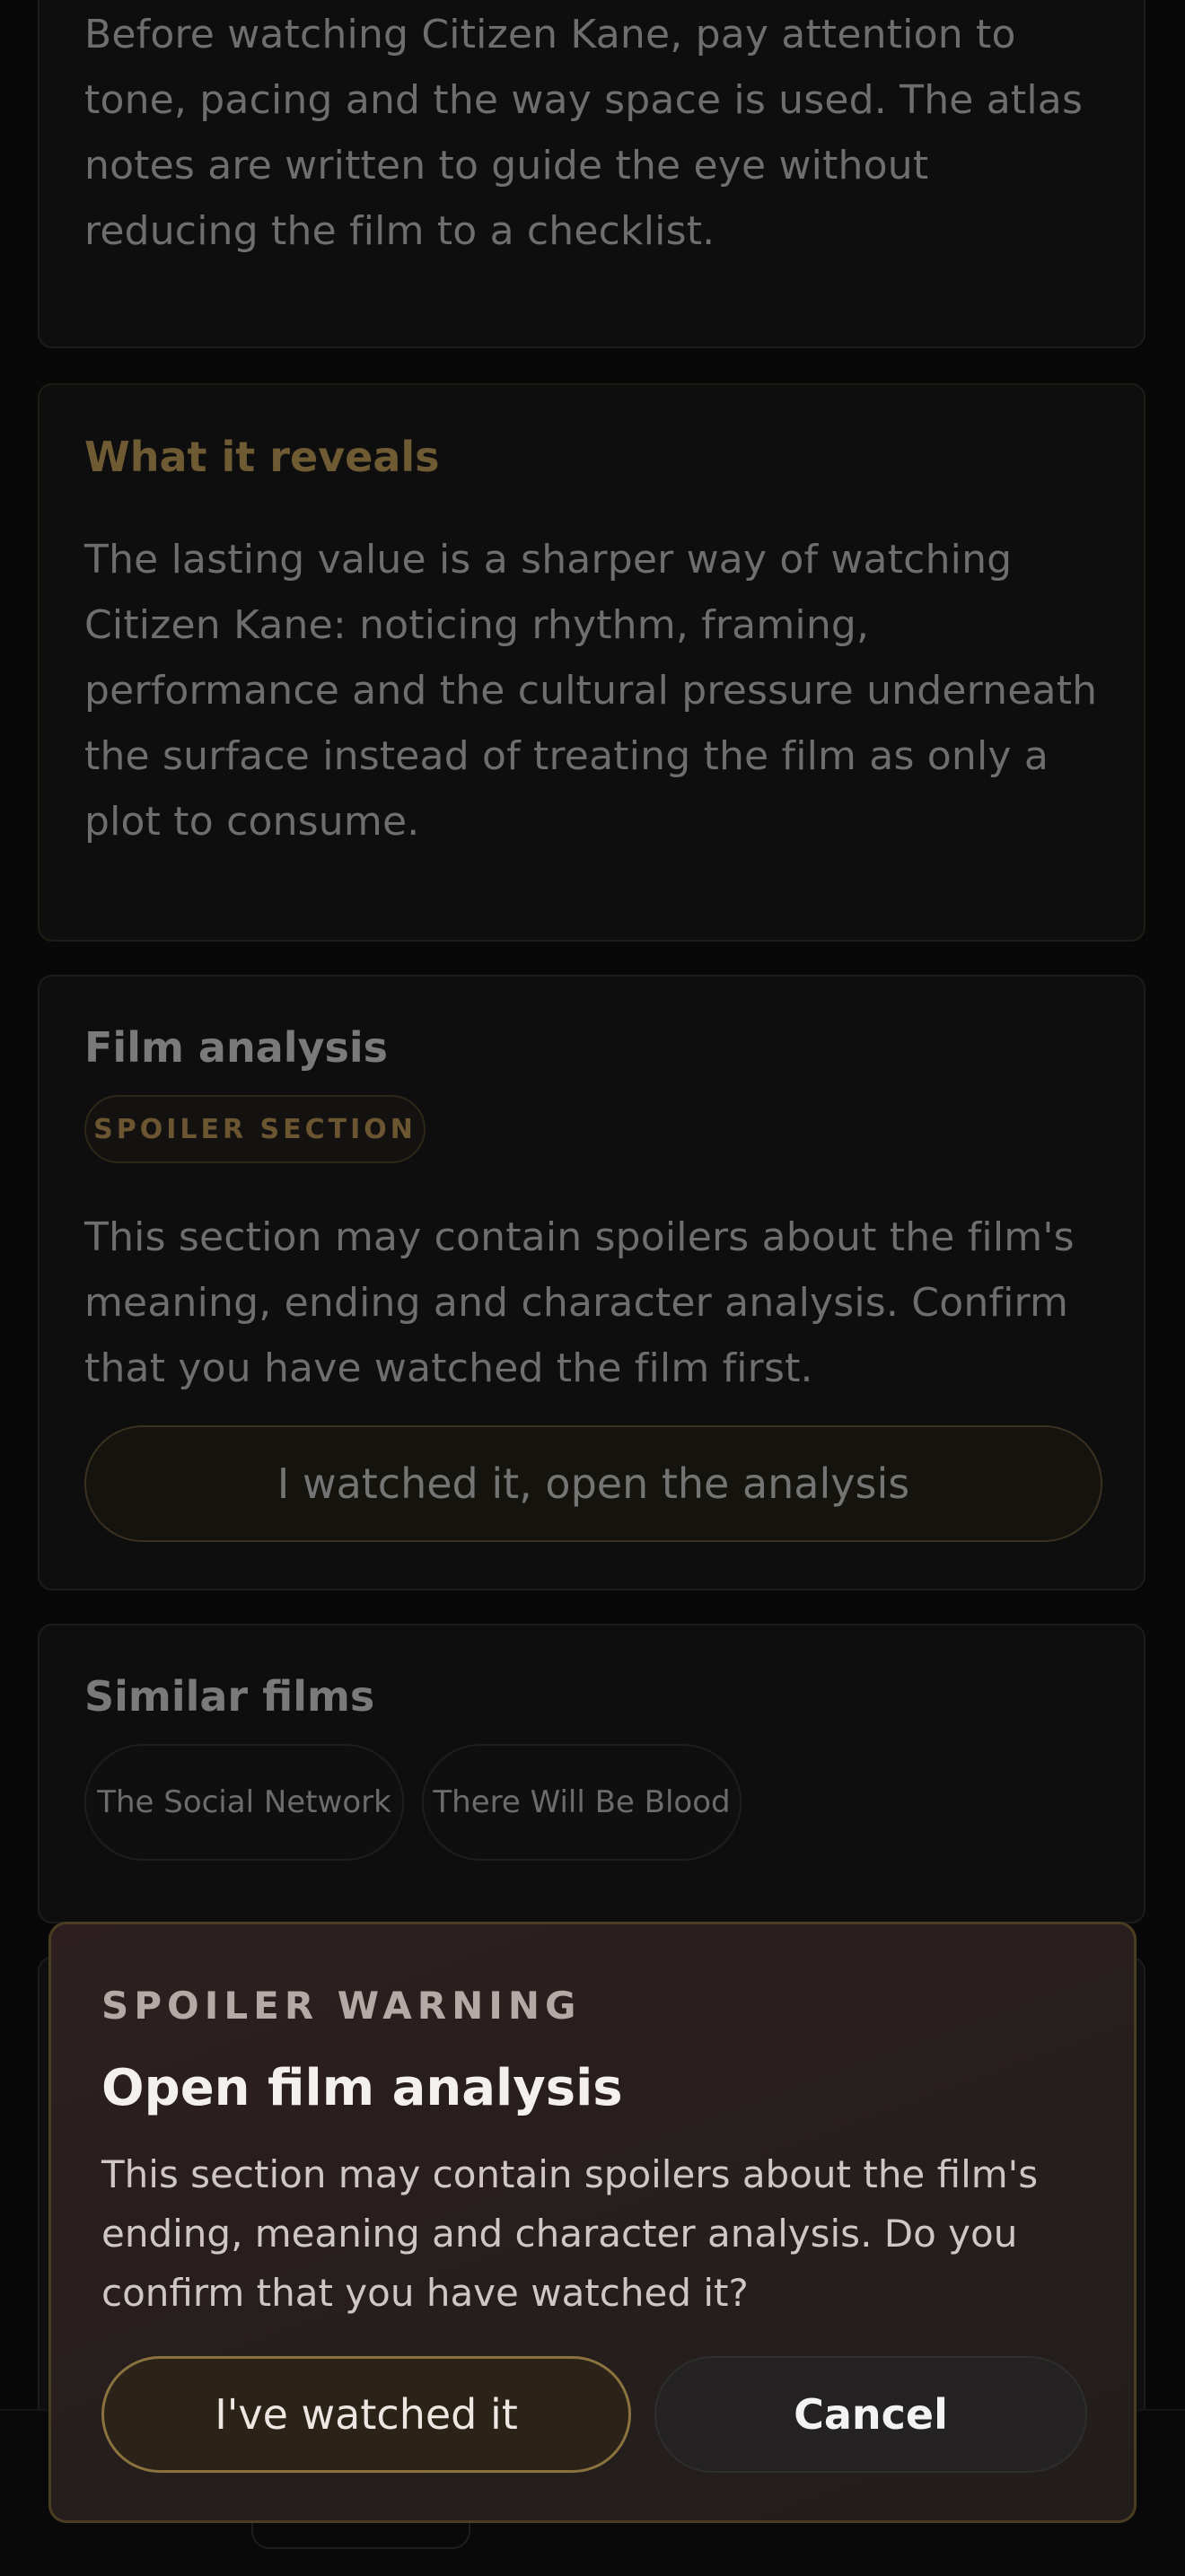  I want to click on spoiler-section-badge: SPOILER SECTION, so click(255, 1129).